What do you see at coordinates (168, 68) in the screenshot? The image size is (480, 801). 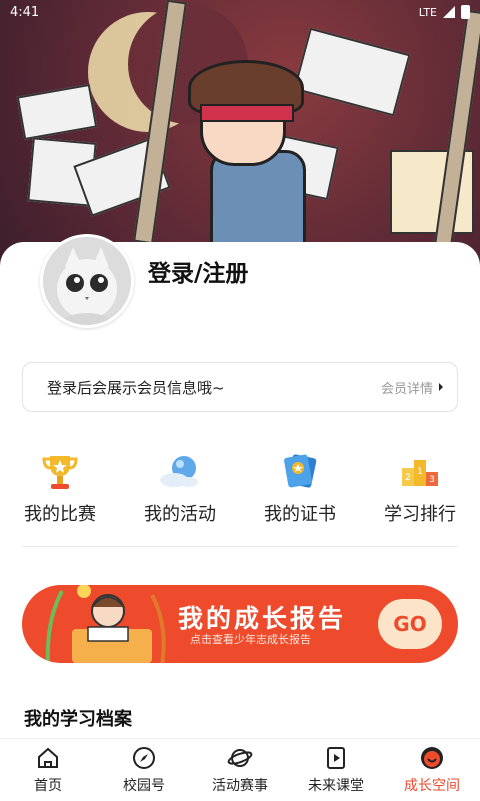 I see `moon-illustration` at bounding box center [168, 68].